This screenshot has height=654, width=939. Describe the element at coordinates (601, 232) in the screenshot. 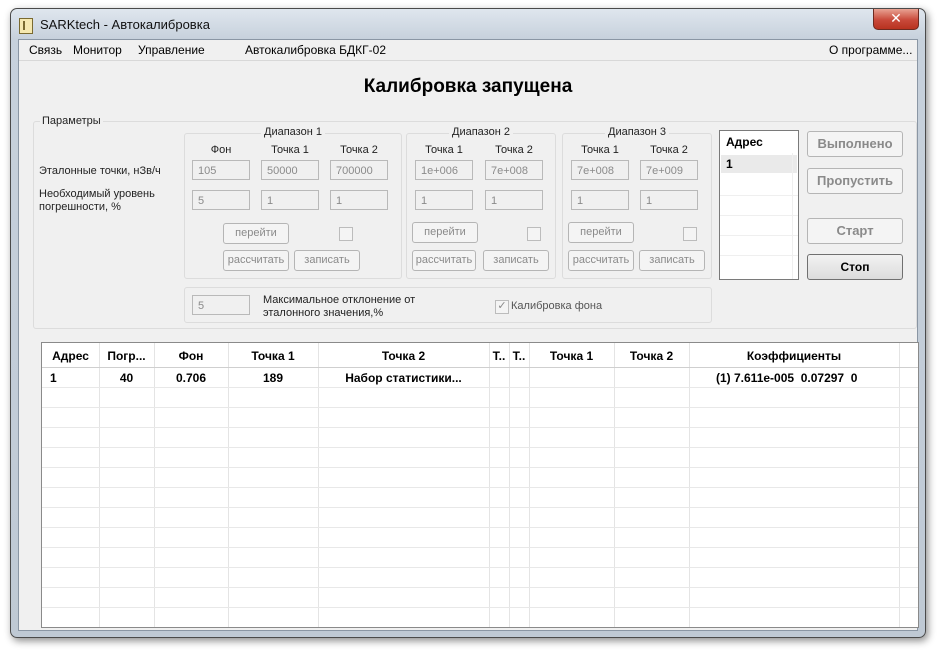

I see `range3-goto-button: перейти` at that location.